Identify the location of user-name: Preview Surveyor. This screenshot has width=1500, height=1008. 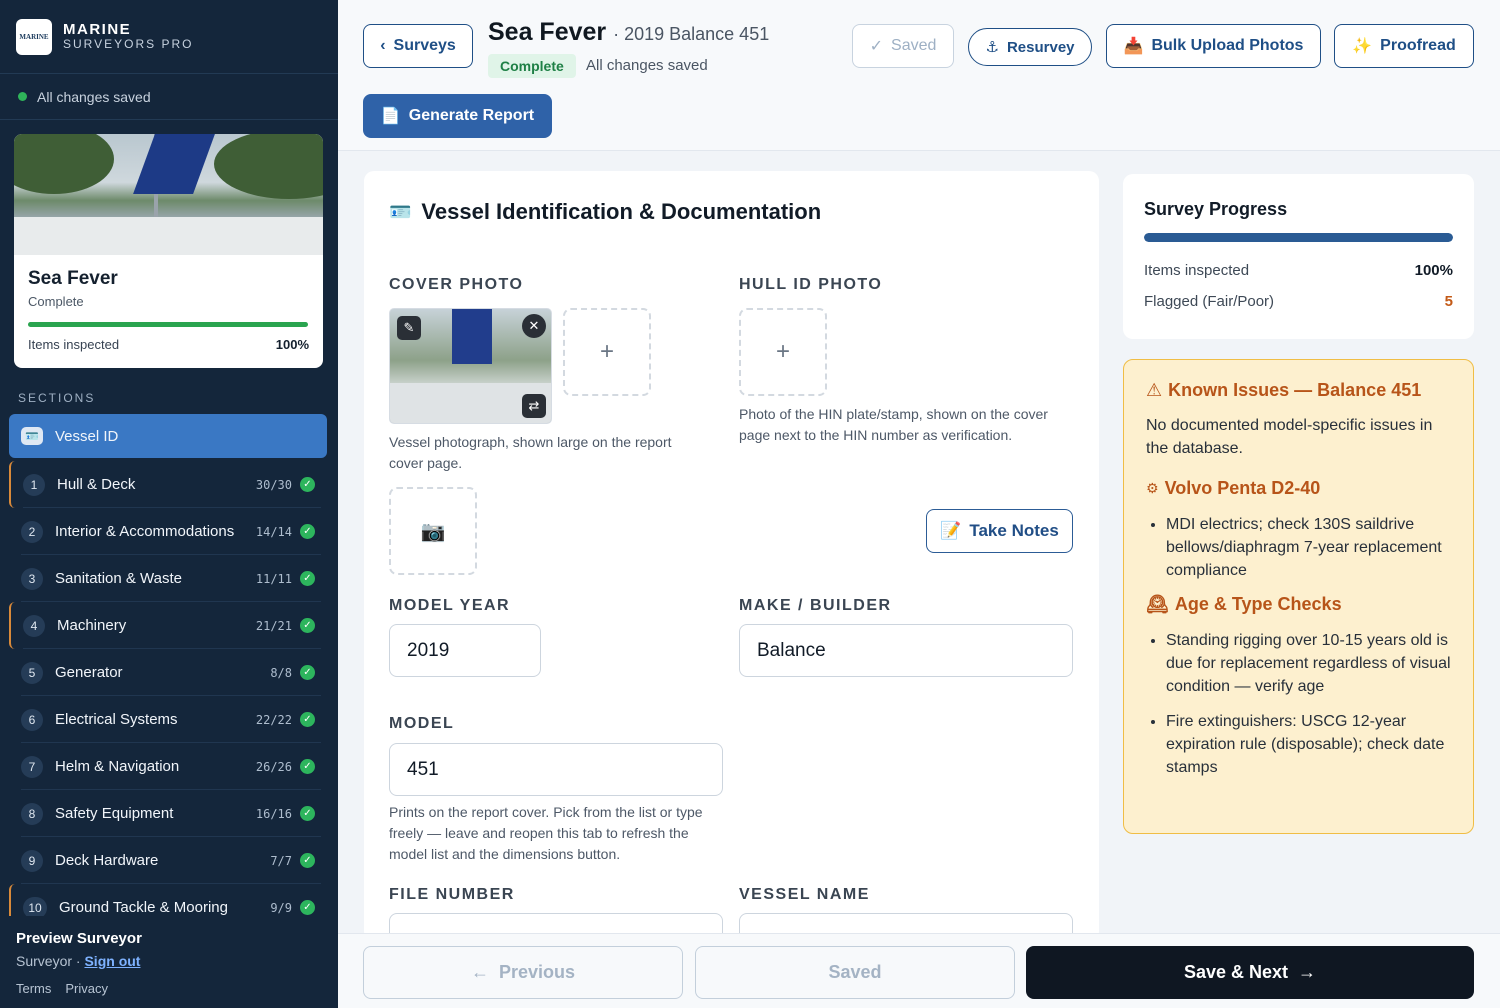
(79, 938).